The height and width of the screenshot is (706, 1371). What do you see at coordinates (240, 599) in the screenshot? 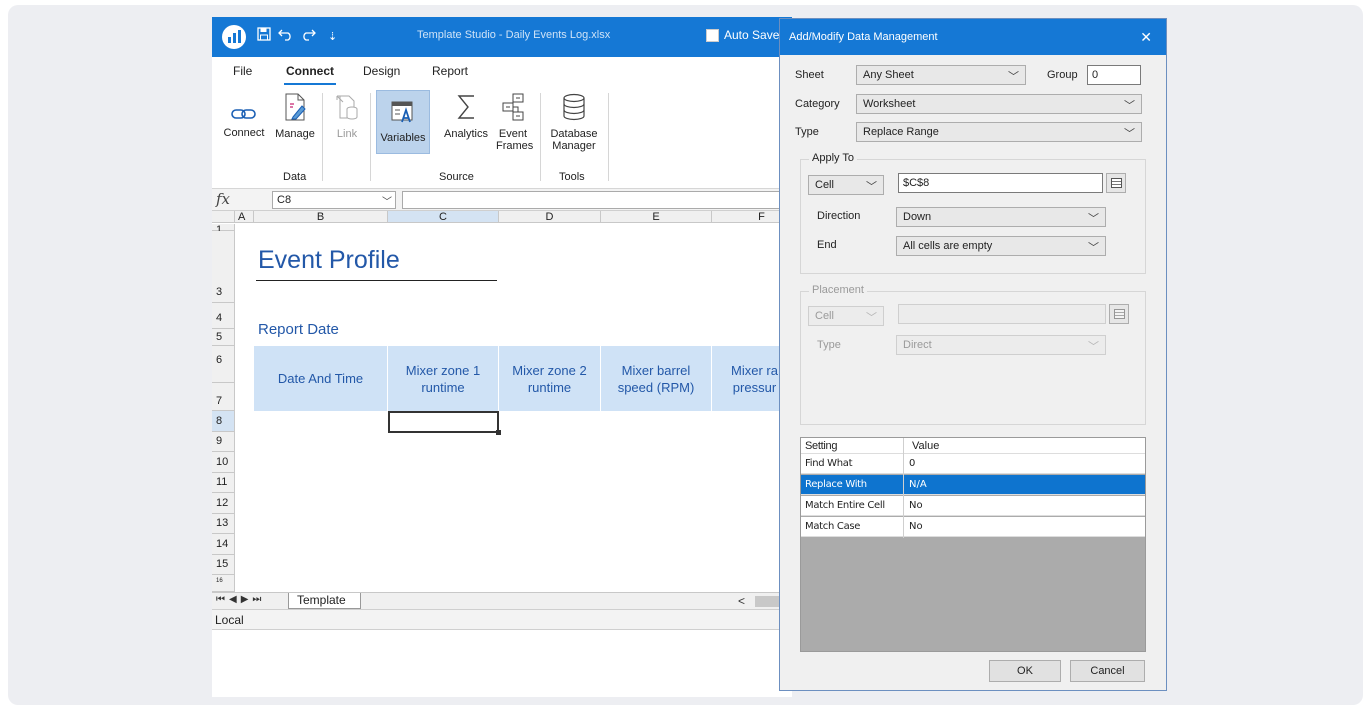
I see `sheet-nav-arrows: ⏮◀▶⏭` at bounding box center [240, 599].